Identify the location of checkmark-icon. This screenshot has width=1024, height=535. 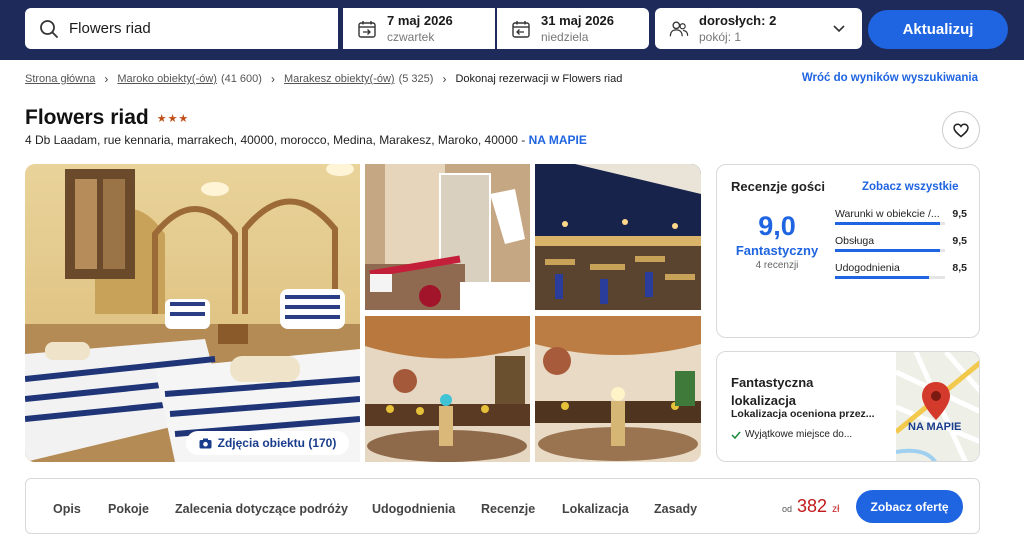
(736, 435).